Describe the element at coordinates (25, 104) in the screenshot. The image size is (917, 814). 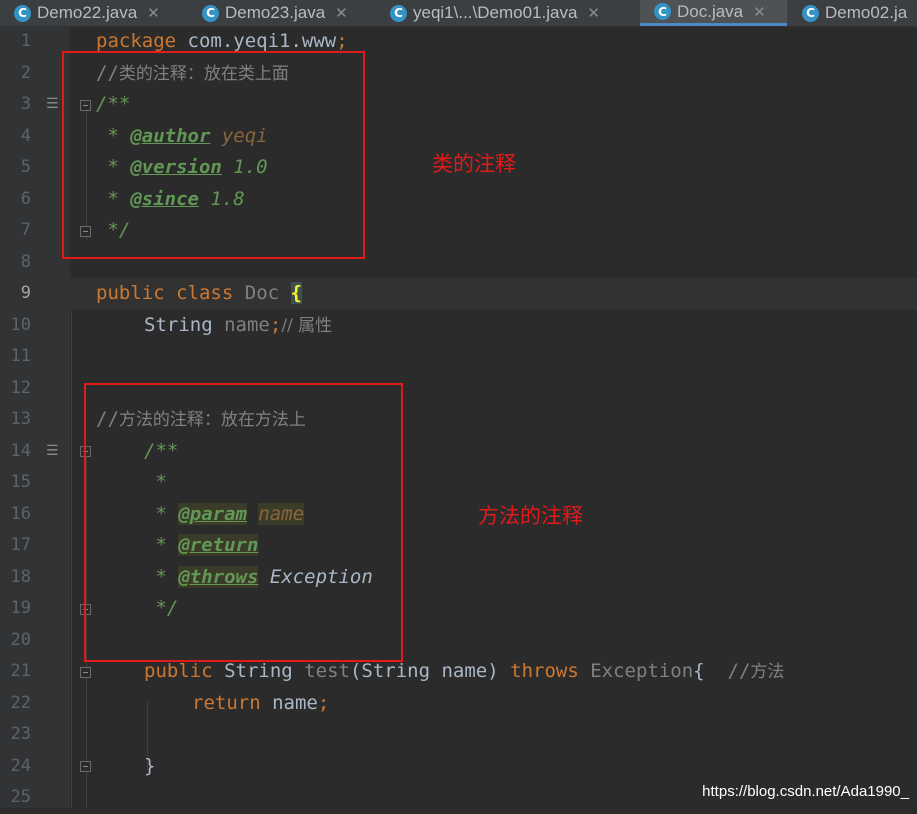
I see `line-number: 3` at that location.